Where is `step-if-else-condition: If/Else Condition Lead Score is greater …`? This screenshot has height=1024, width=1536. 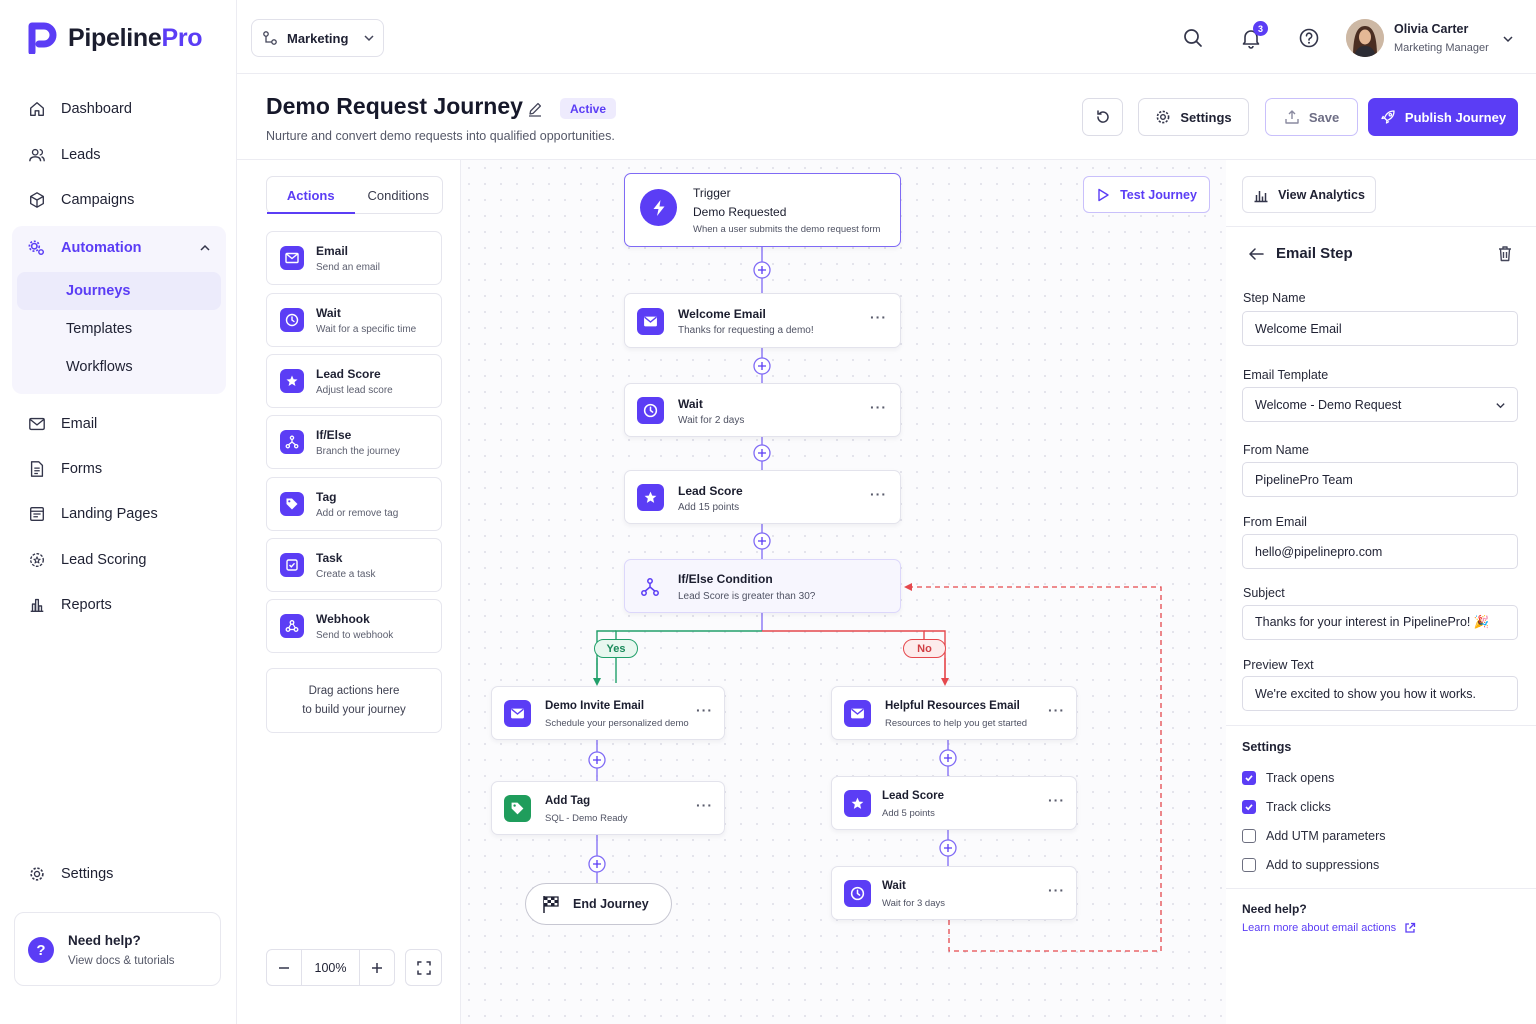 step-if-else-condition: If/Else Condition Lead Score is greater … is located at coordinates (762, 586).